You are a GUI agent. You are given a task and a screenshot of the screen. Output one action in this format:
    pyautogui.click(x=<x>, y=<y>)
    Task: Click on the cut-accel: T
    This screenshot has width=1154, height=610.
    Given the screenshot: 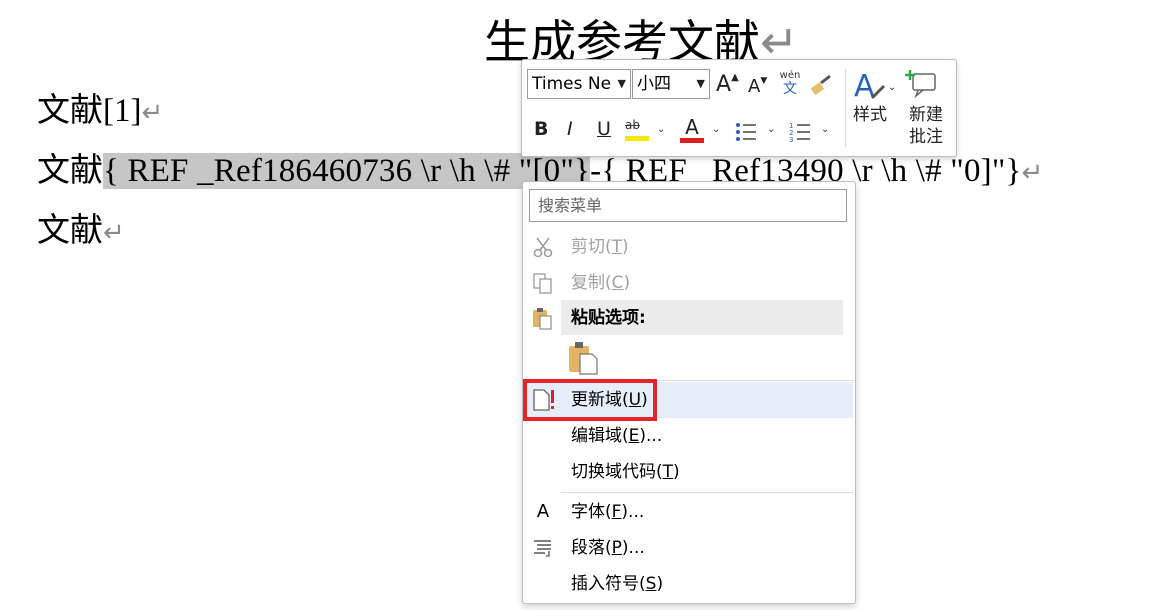 What is the action you would take?
    pyautogui.click(x=617, y=247)
    